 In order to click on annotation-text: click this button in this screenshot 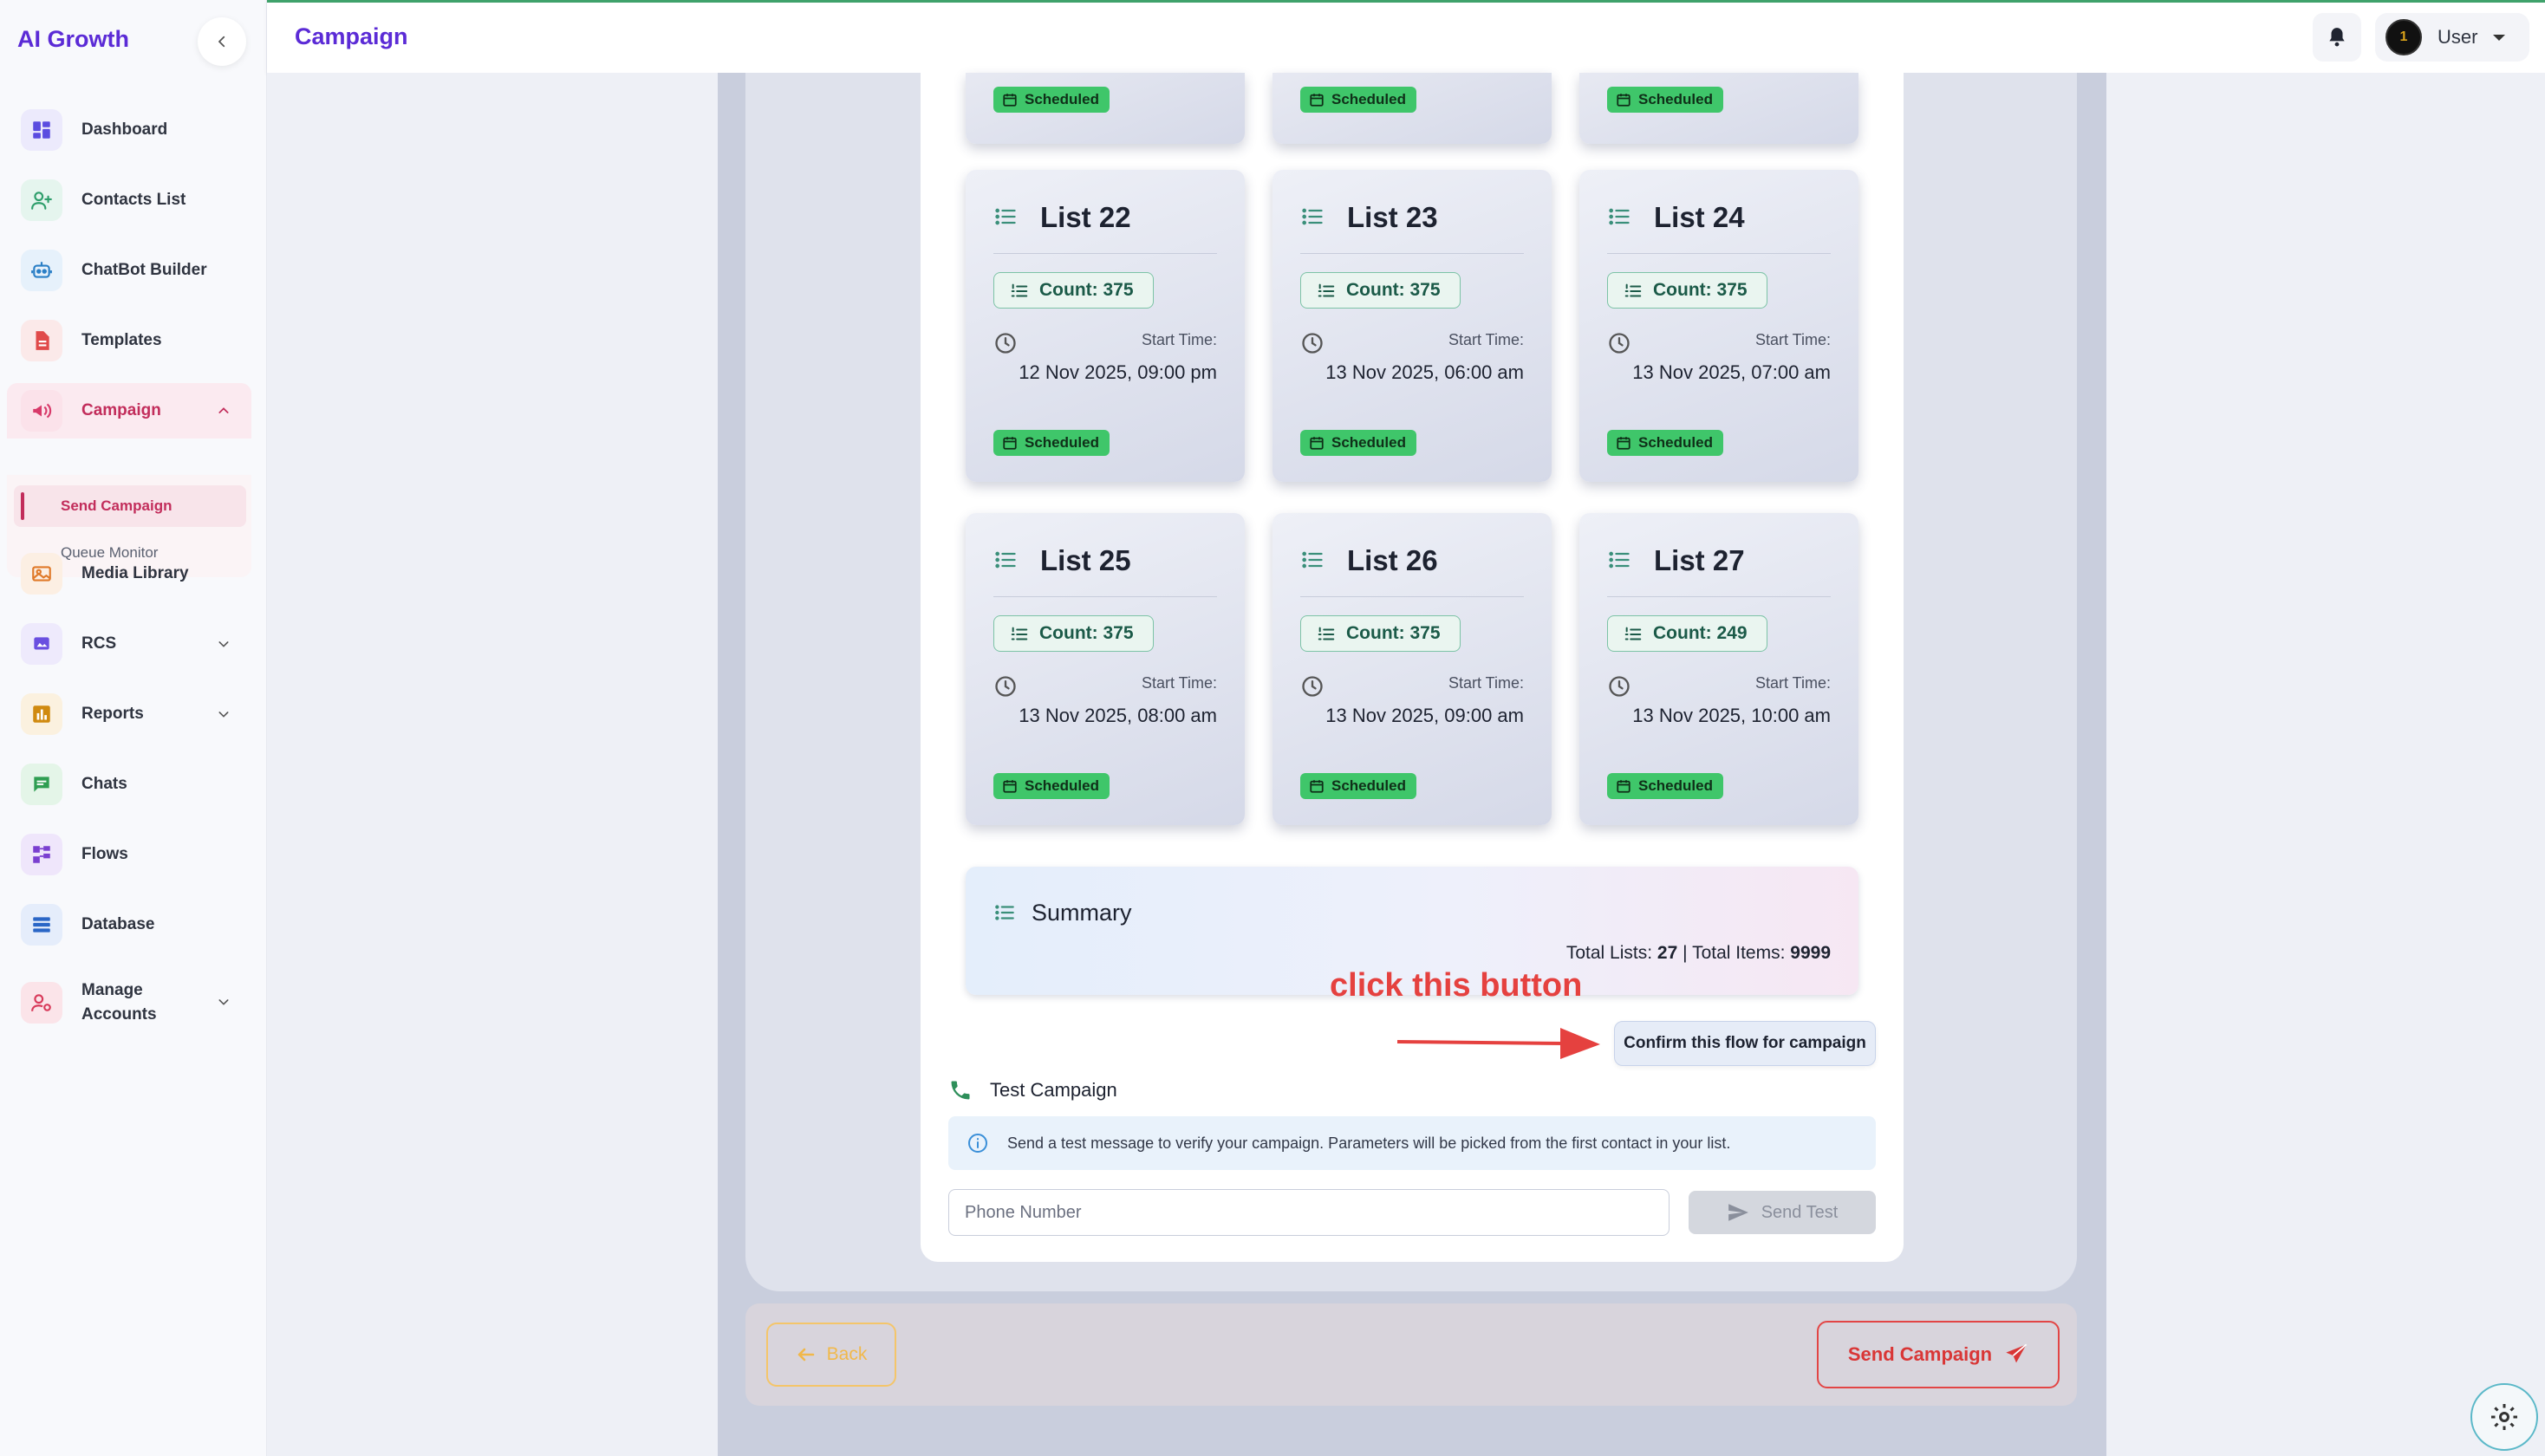, I will do `click(1456, 985)`.